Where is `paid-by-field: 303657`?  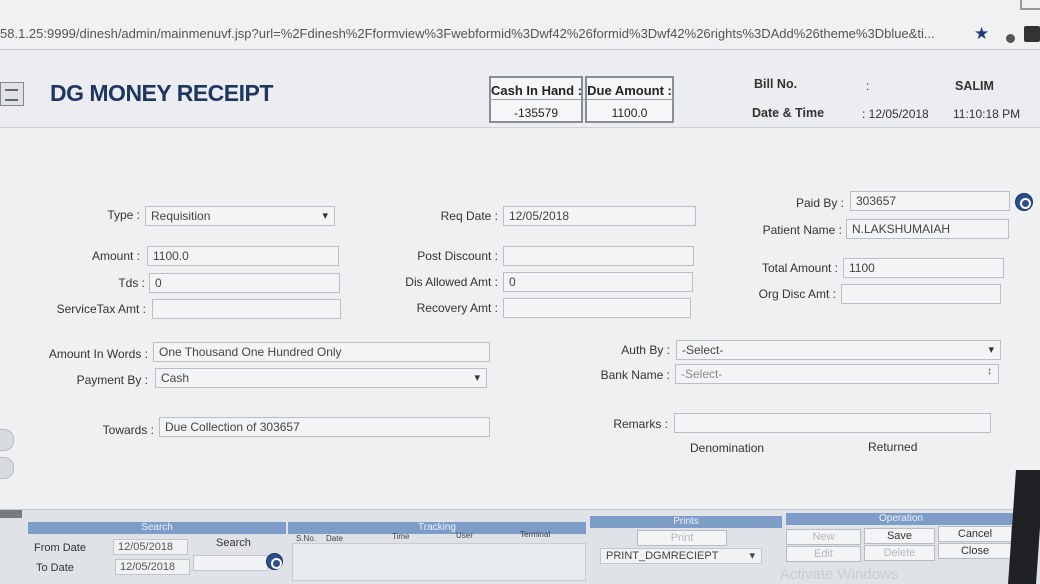
paid-by-field: 303657 is located at coordinates (930, 201).